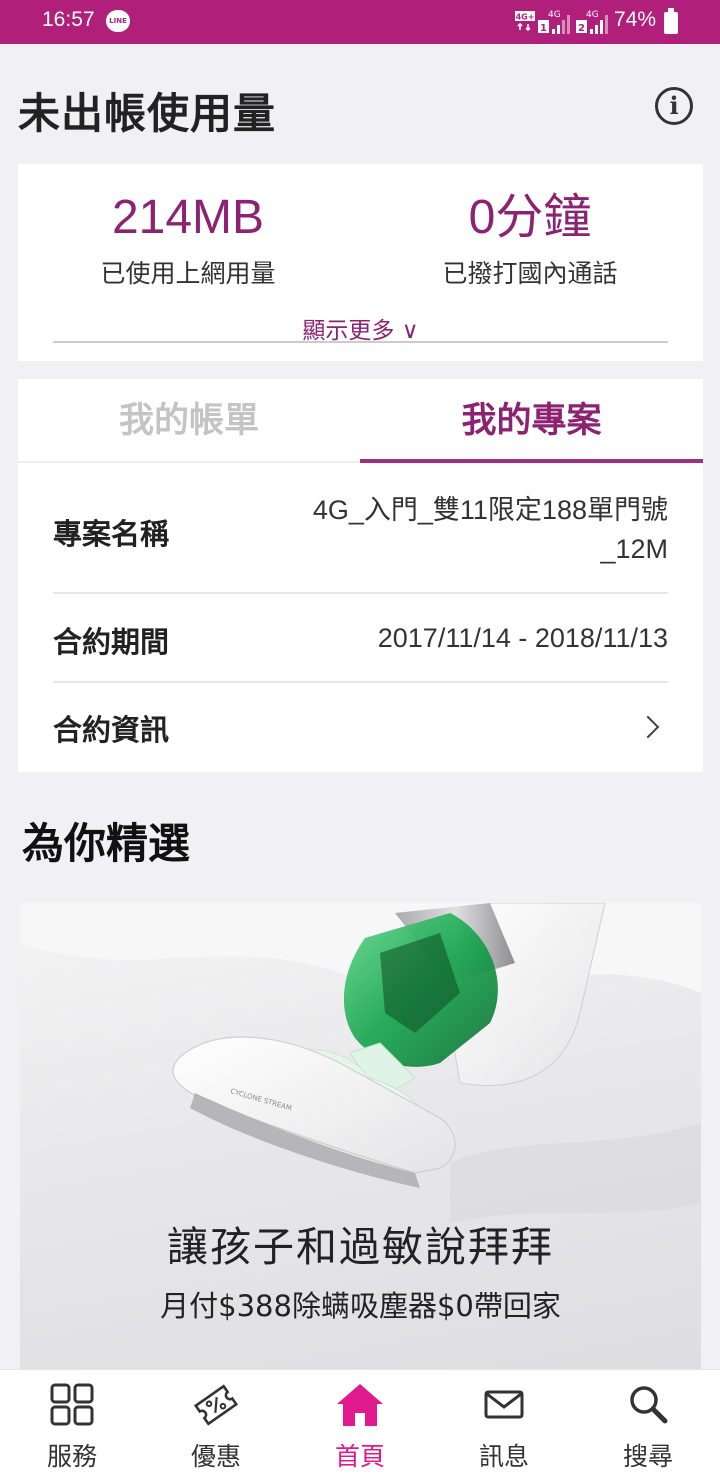 This screenshot has width=720, height=1476. Describe the element at coordinates (504, 1423) in the screenshot. I see `nav-item-messages: 訊息` at that location.